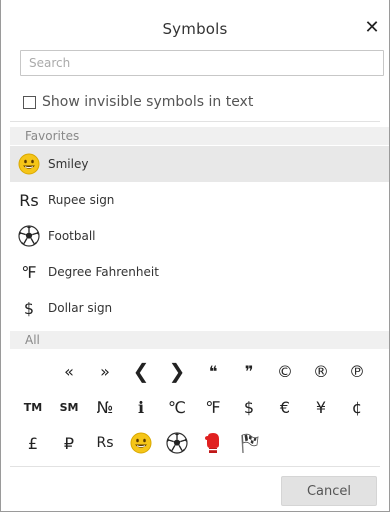  What do you see at coordinates (141, 371) in the screenshot?
I see `symbol-cell: ❮` at bounding box center [141, 371].